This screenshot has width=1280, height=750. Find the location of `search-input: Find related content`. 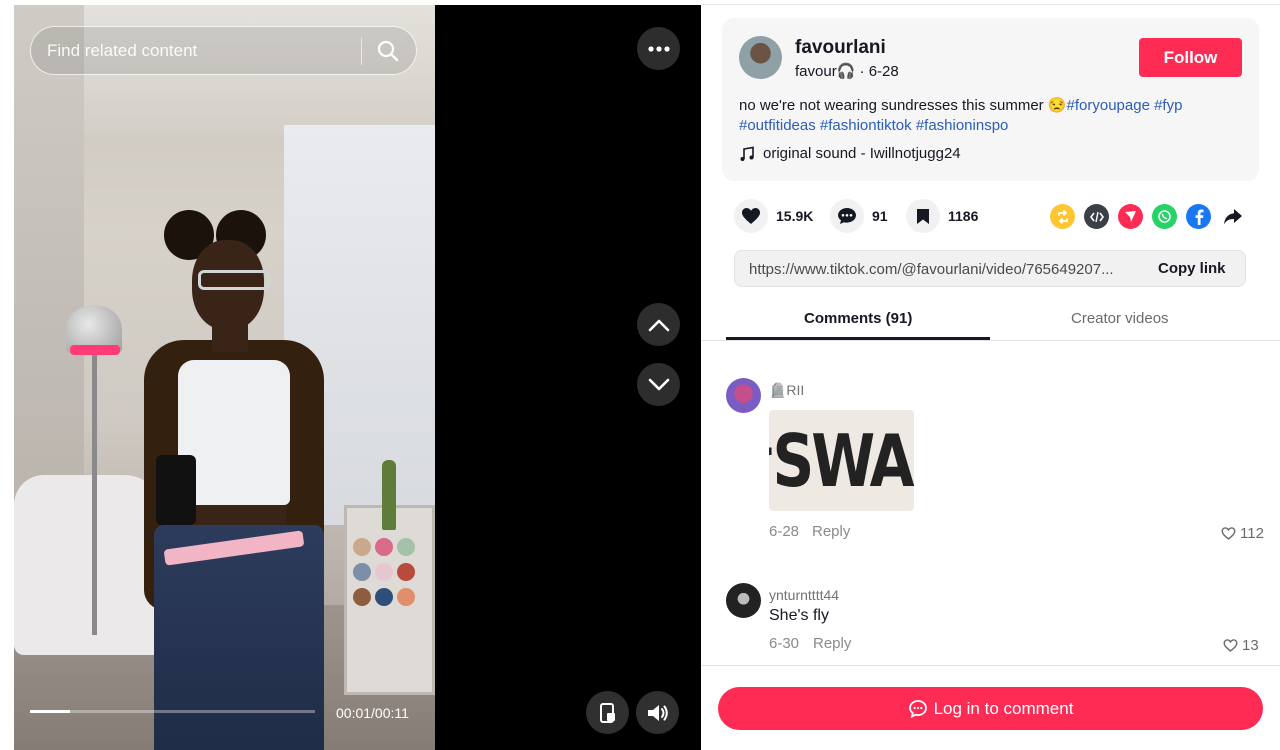

search-input: Find related content is located at coordinates (122, 51).